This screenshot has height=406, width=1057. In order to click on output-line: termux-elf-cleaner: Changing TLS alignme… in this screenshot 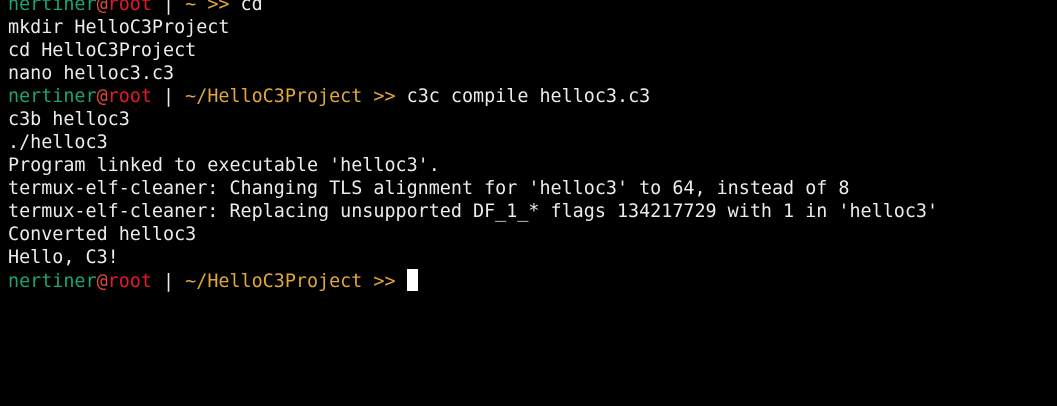, I will do `click(429, 188)`.